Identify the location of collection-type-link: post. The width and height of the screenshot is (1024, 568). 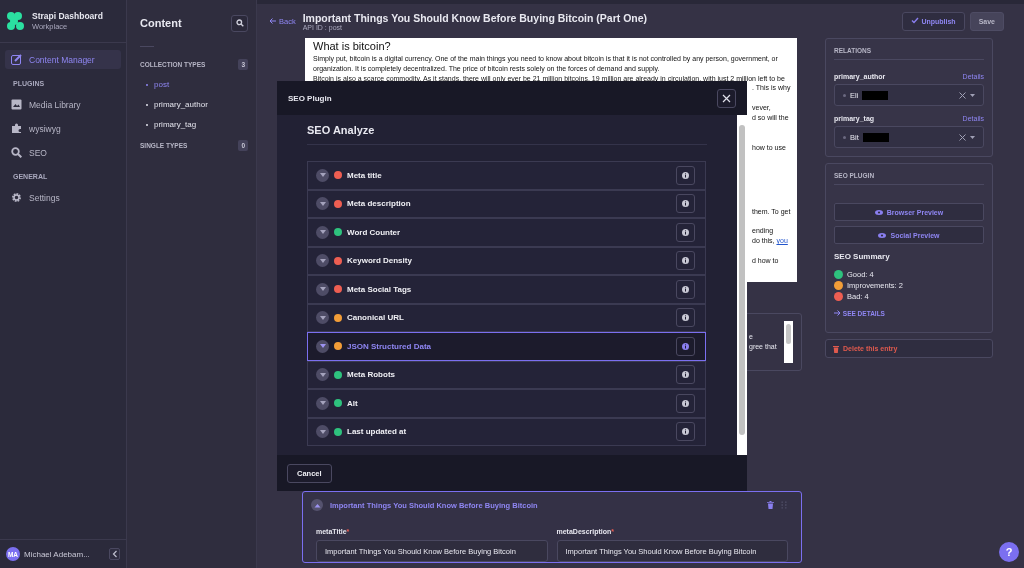
(194, 85).